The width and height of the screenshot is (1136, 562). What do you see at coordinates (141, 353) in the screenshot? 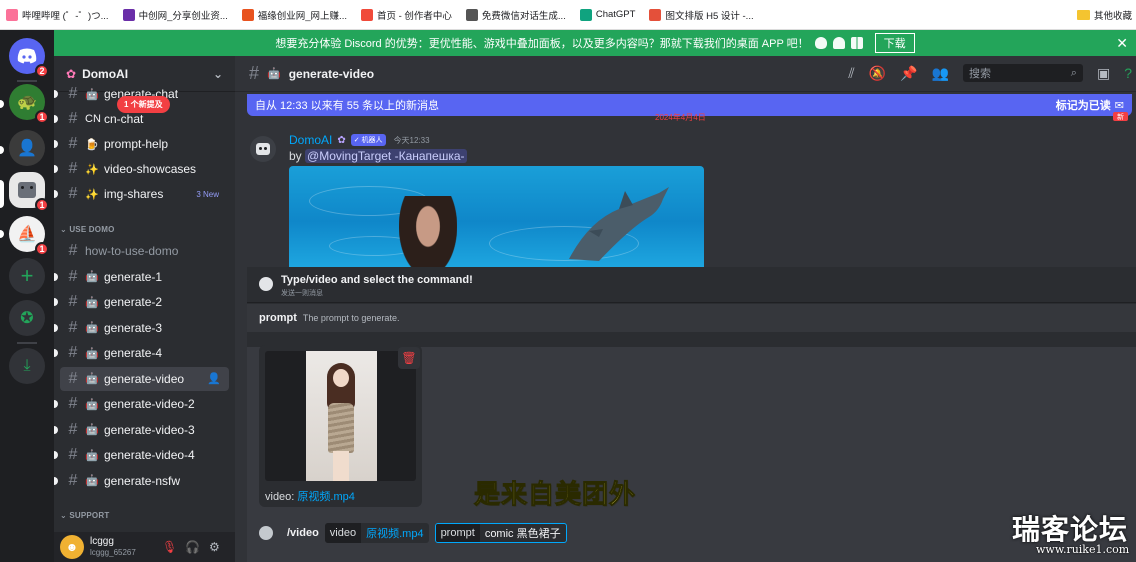
I see `channel-generate-4: # 🤖 generate-4` at bounding box center [141, 353].